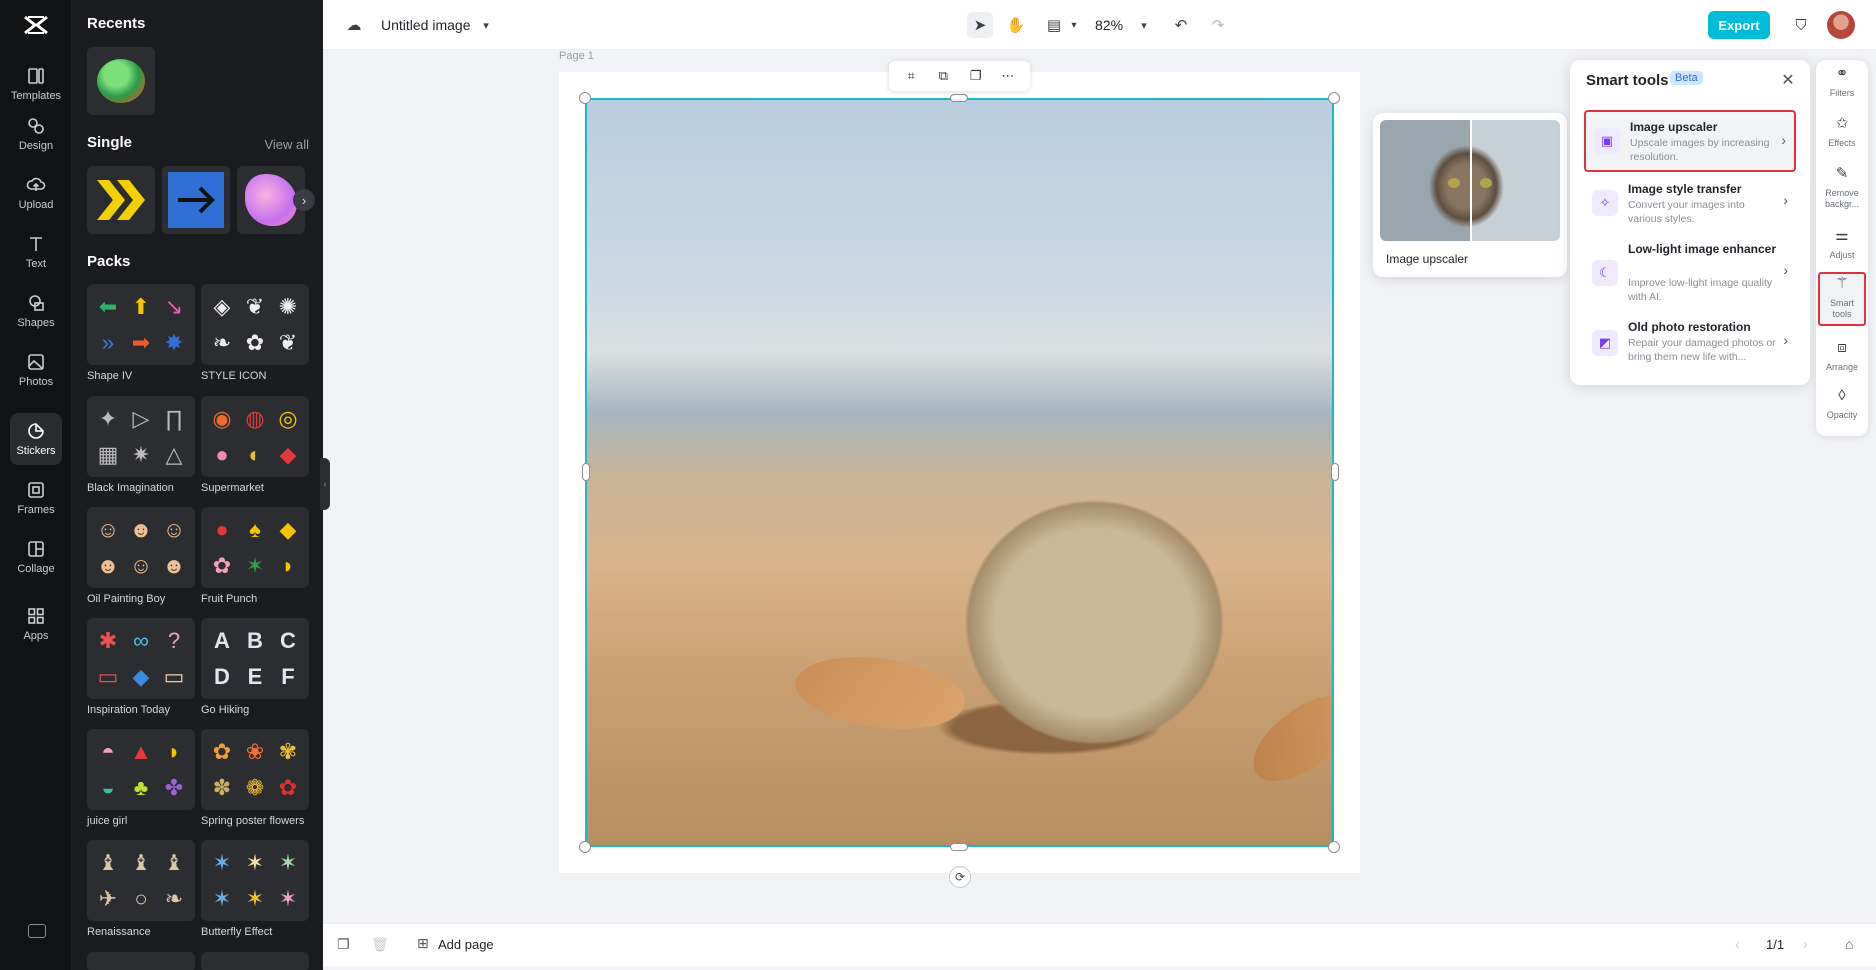  I want to click on resize-handle-top-left, so click(585, 98).